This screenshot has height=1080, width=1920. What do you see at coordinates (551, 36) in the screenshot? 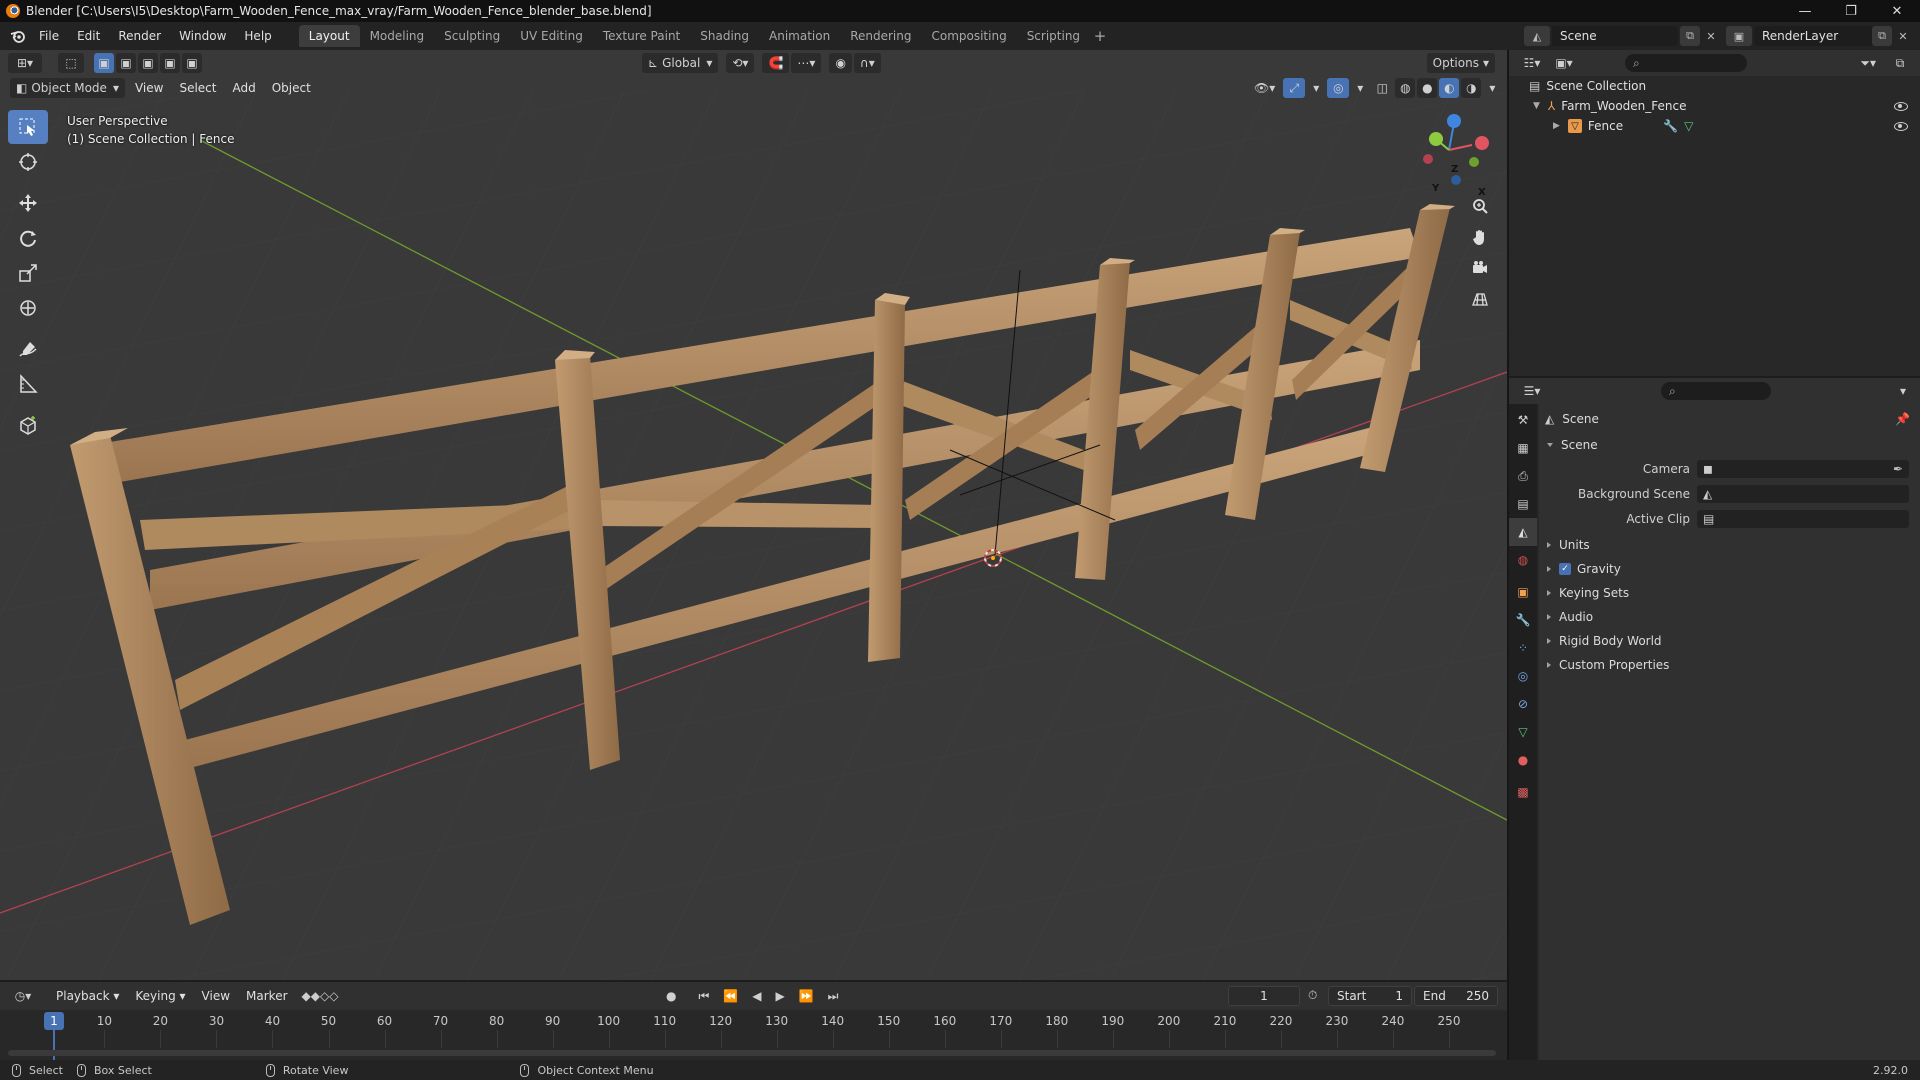
I see `tab-uv-editing: UV Editing` at bounding box center [551, 36].